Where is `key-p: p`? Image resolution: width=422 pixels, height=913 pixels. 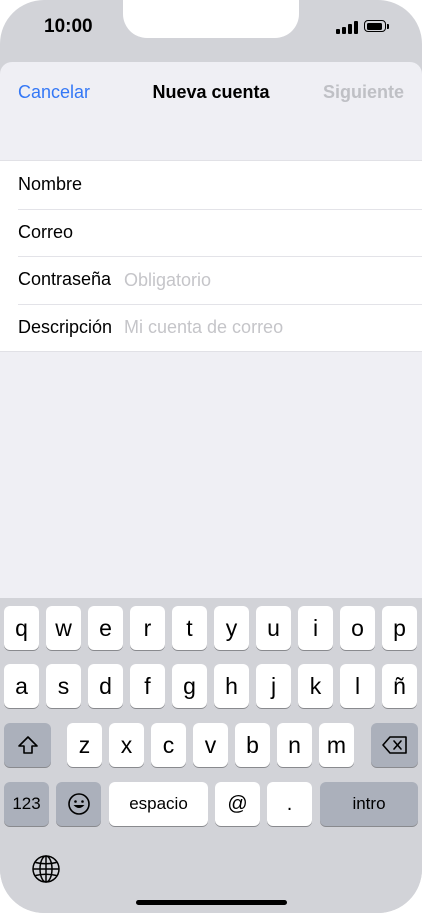
key-p: p is located at coordinates (399, 628).